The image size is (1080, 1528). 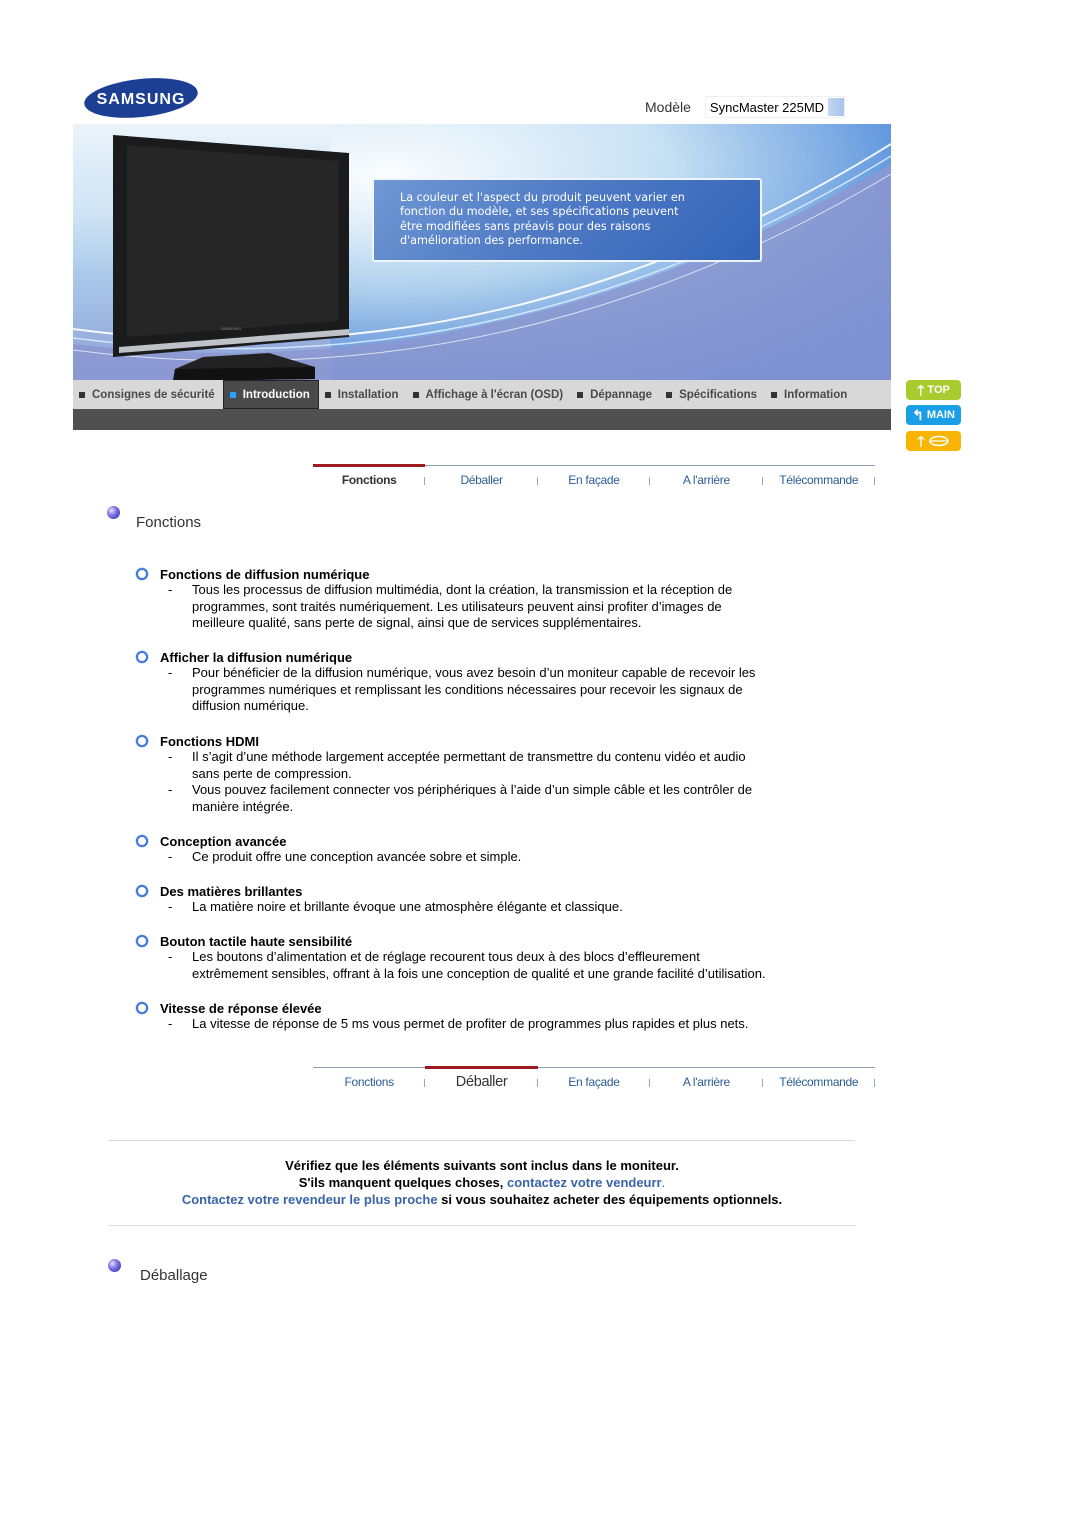 I want to click on feature-description-line: diffusion numérique., so click(x=496, y=706).